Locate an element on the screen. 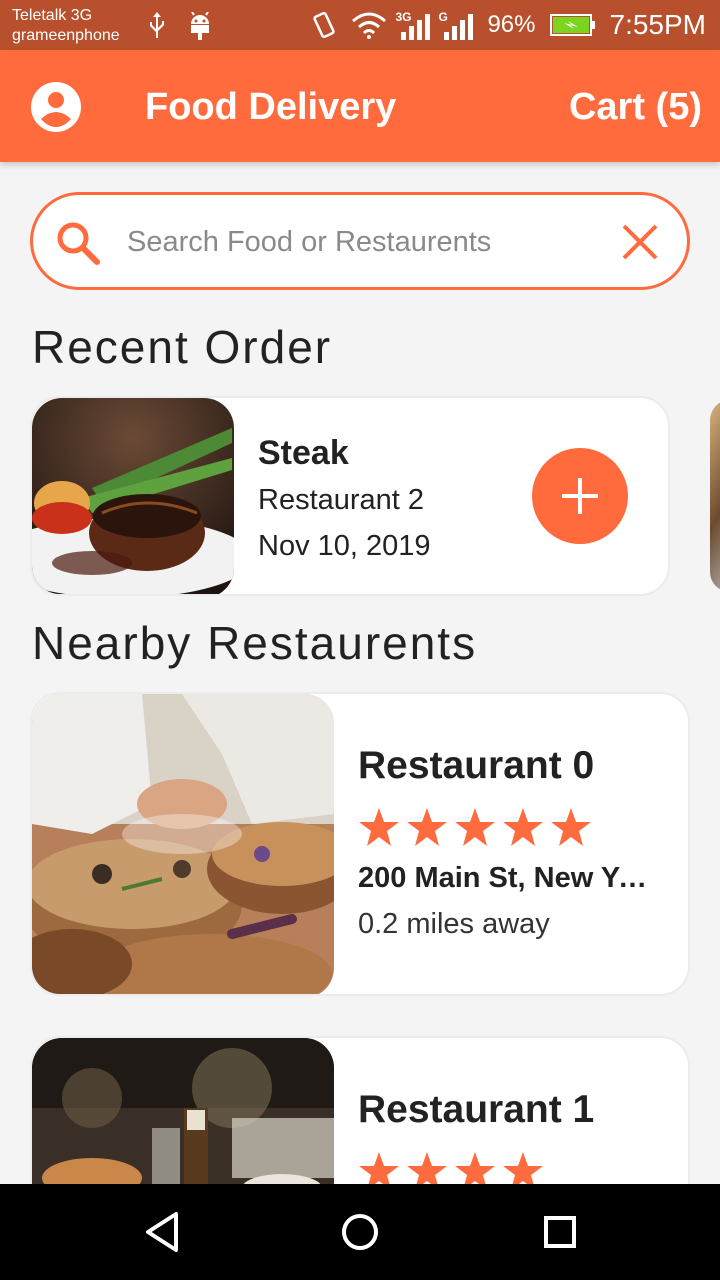  carrier-info: Teletalk 3G grameenphone is located at coordinates (66, 26).